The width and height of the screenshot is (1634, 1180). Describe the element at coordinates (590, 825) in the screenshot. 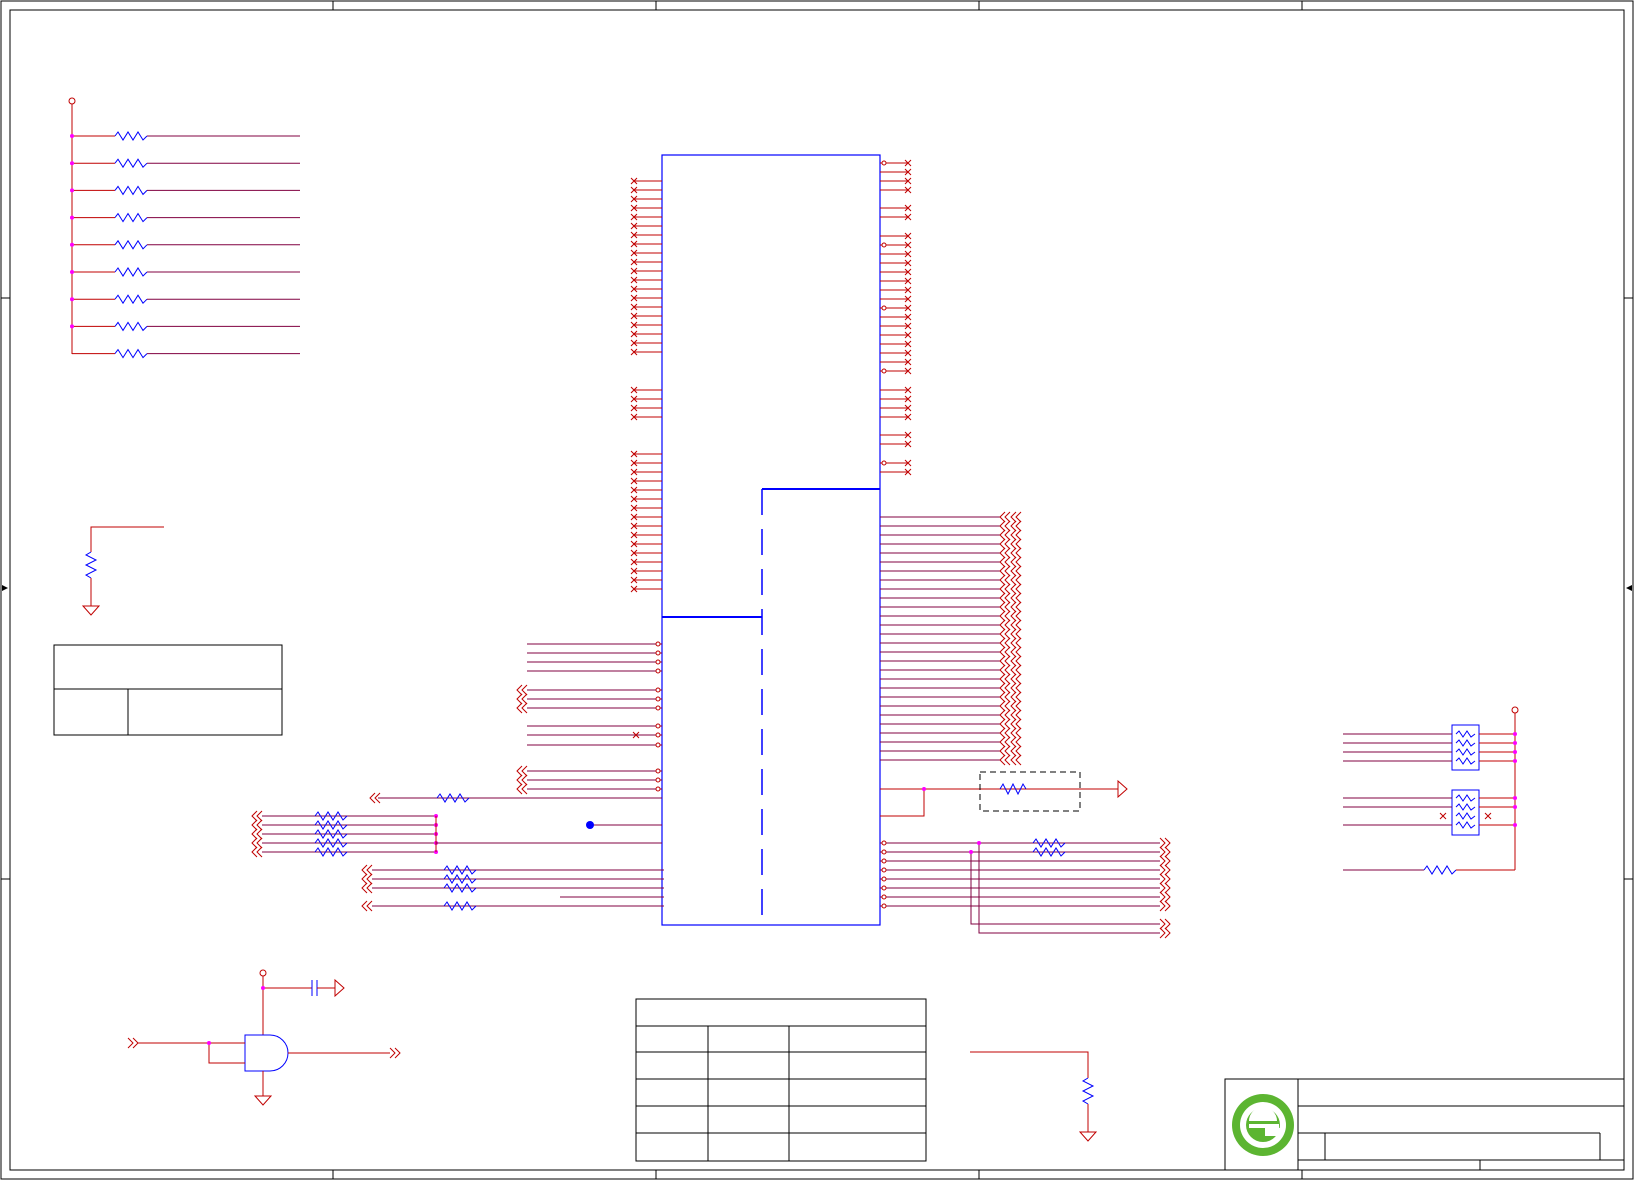

I see `junction-dot-large` at that location.